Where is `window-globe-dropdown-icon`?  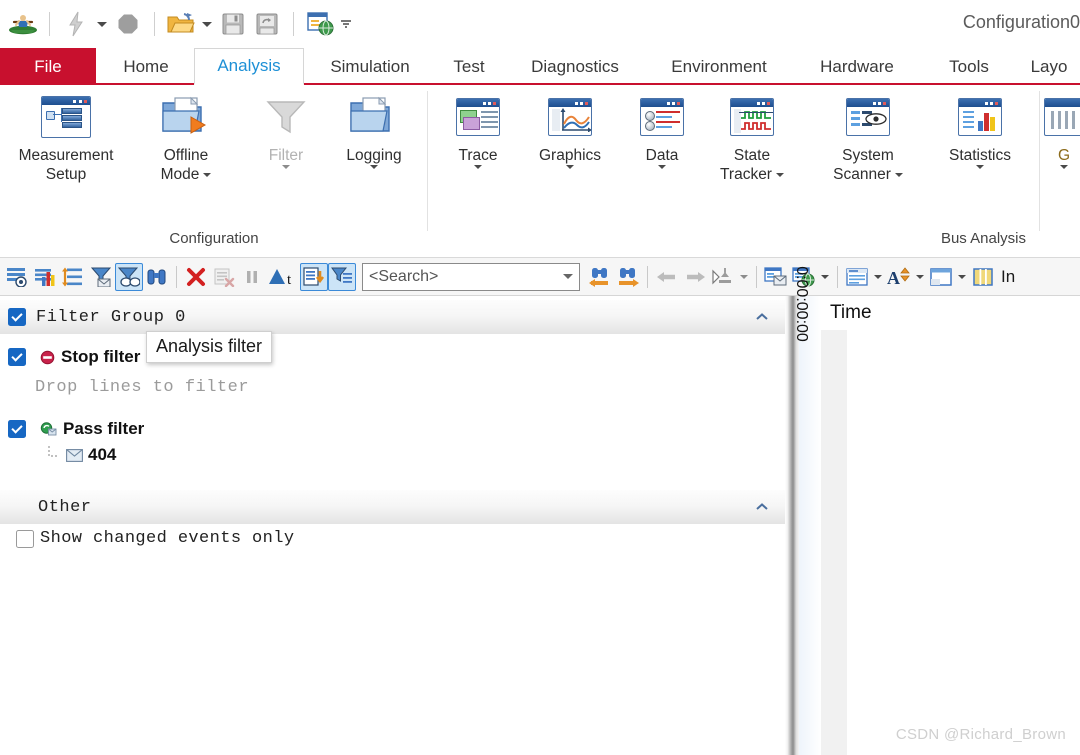 window-globe-dropdown-icon is located at coordinates (825, 277).